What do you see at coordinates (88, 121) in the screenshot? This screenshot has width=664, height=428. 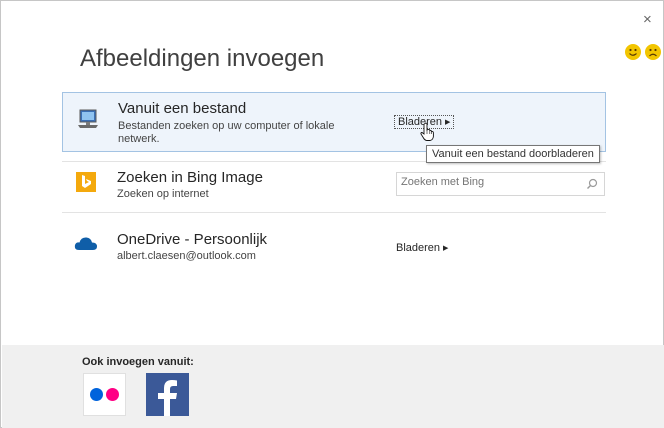 I see `computer-icon` at bounding box center [88, 121].